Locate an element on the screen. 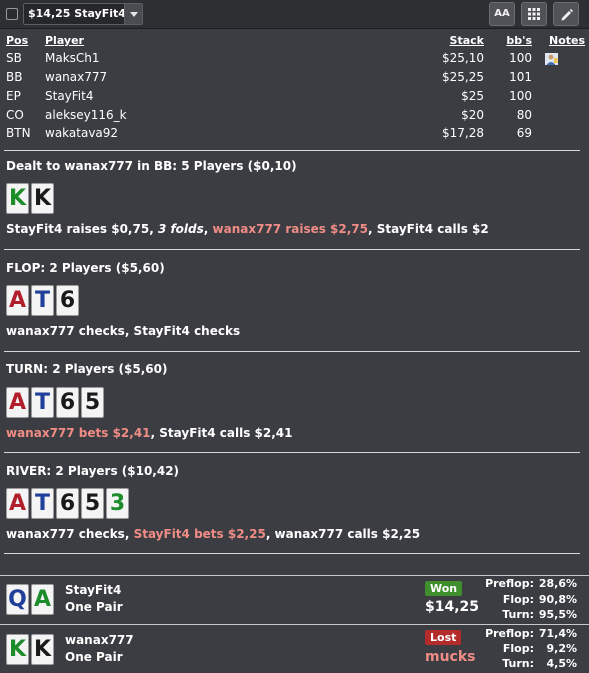 The image size is (589, 673). header-pos: Pos is located at coordinates (17, 40).